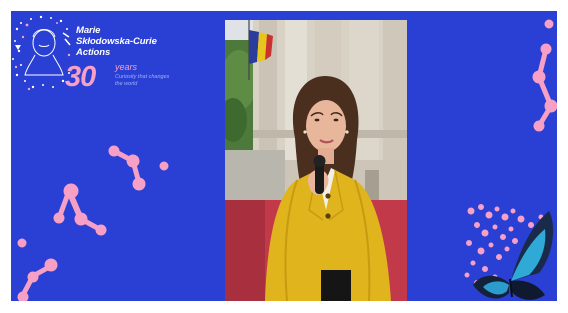 The image size is (568, 313). I want to click on tagline-line-2: the world, so click(126, 84).